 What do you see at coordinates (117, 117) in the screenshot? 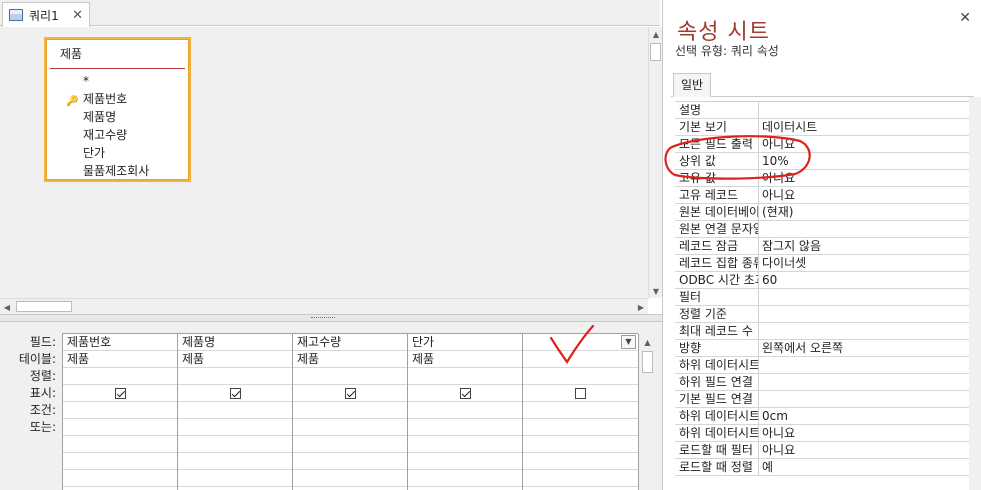
I see `field-list-item: 제품명` at bounding box center [117, 117].